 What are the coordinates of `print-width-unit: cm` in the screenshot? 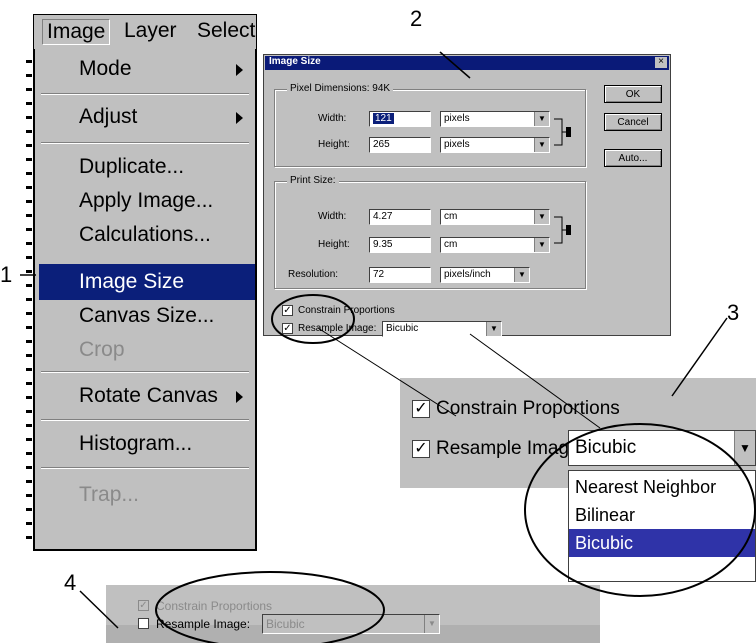 It's located at (451, 216).